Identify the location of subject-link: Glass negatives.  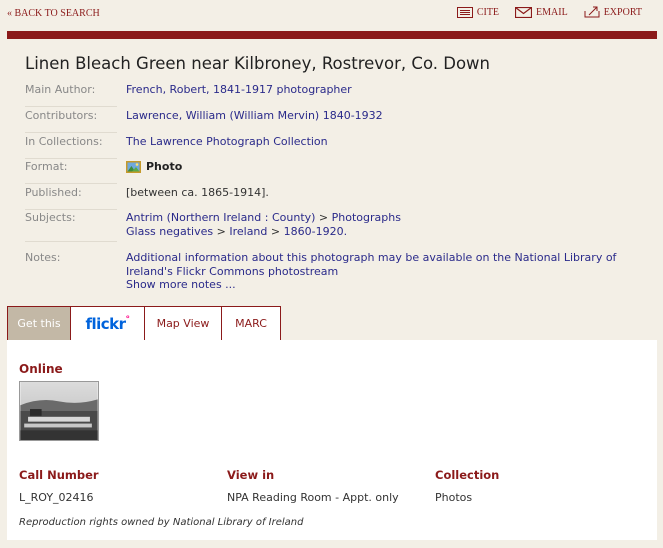
(169, 231).